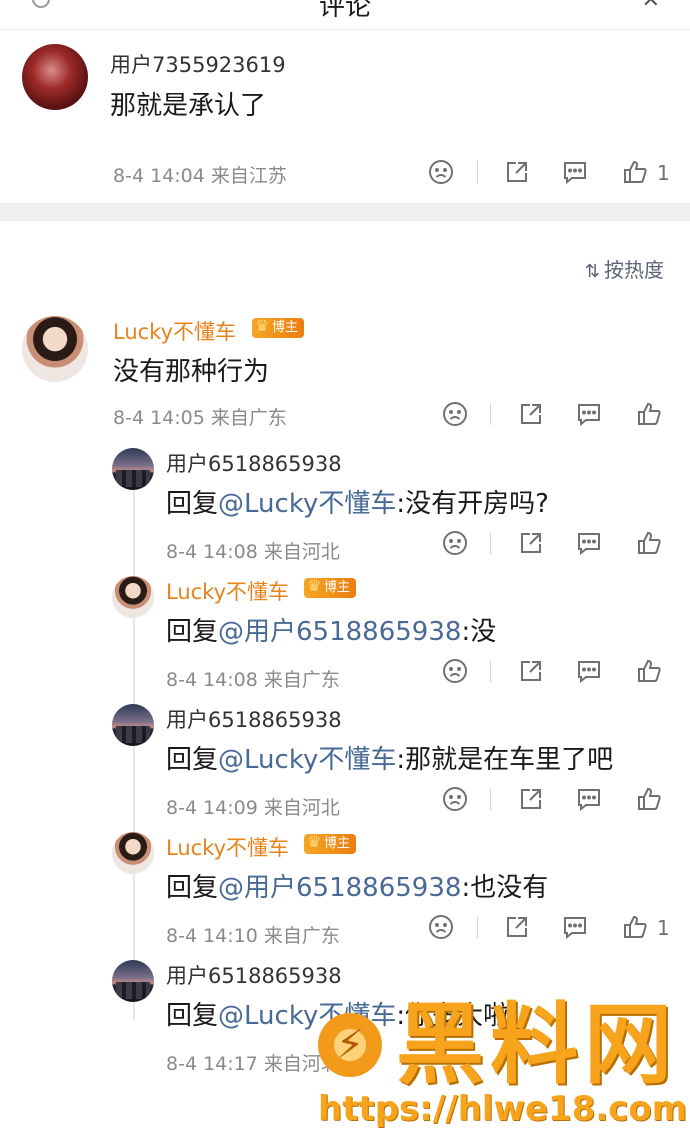  Describe the element at coordinates (345, 212) in the screenshot. I see `section-divider` at that location.